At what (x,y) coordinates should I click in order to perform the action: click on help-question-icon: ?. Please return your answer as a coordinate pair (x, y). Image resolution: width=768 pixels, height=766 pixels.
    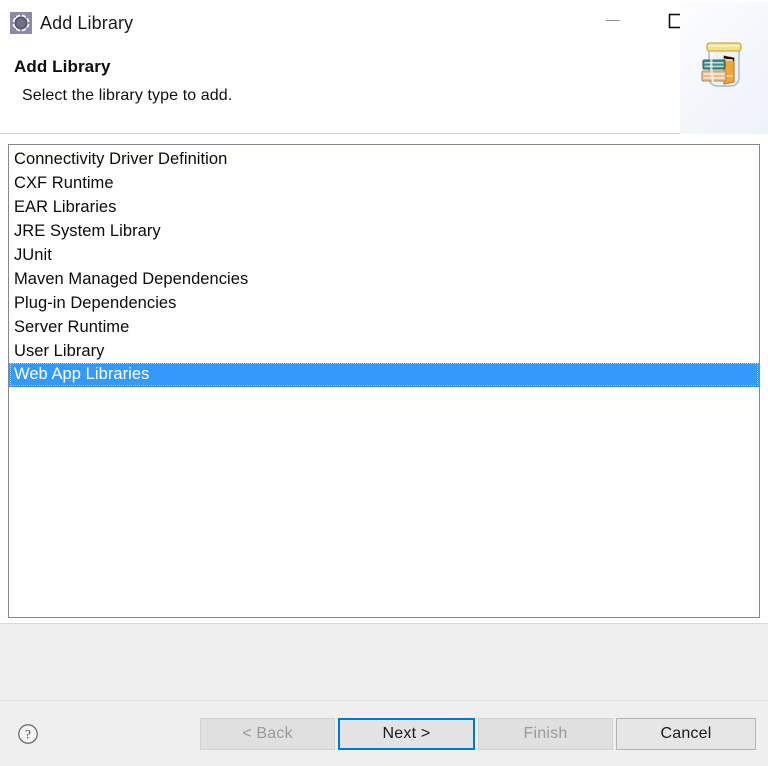
    Looking at the image, I should click on (28, 734).